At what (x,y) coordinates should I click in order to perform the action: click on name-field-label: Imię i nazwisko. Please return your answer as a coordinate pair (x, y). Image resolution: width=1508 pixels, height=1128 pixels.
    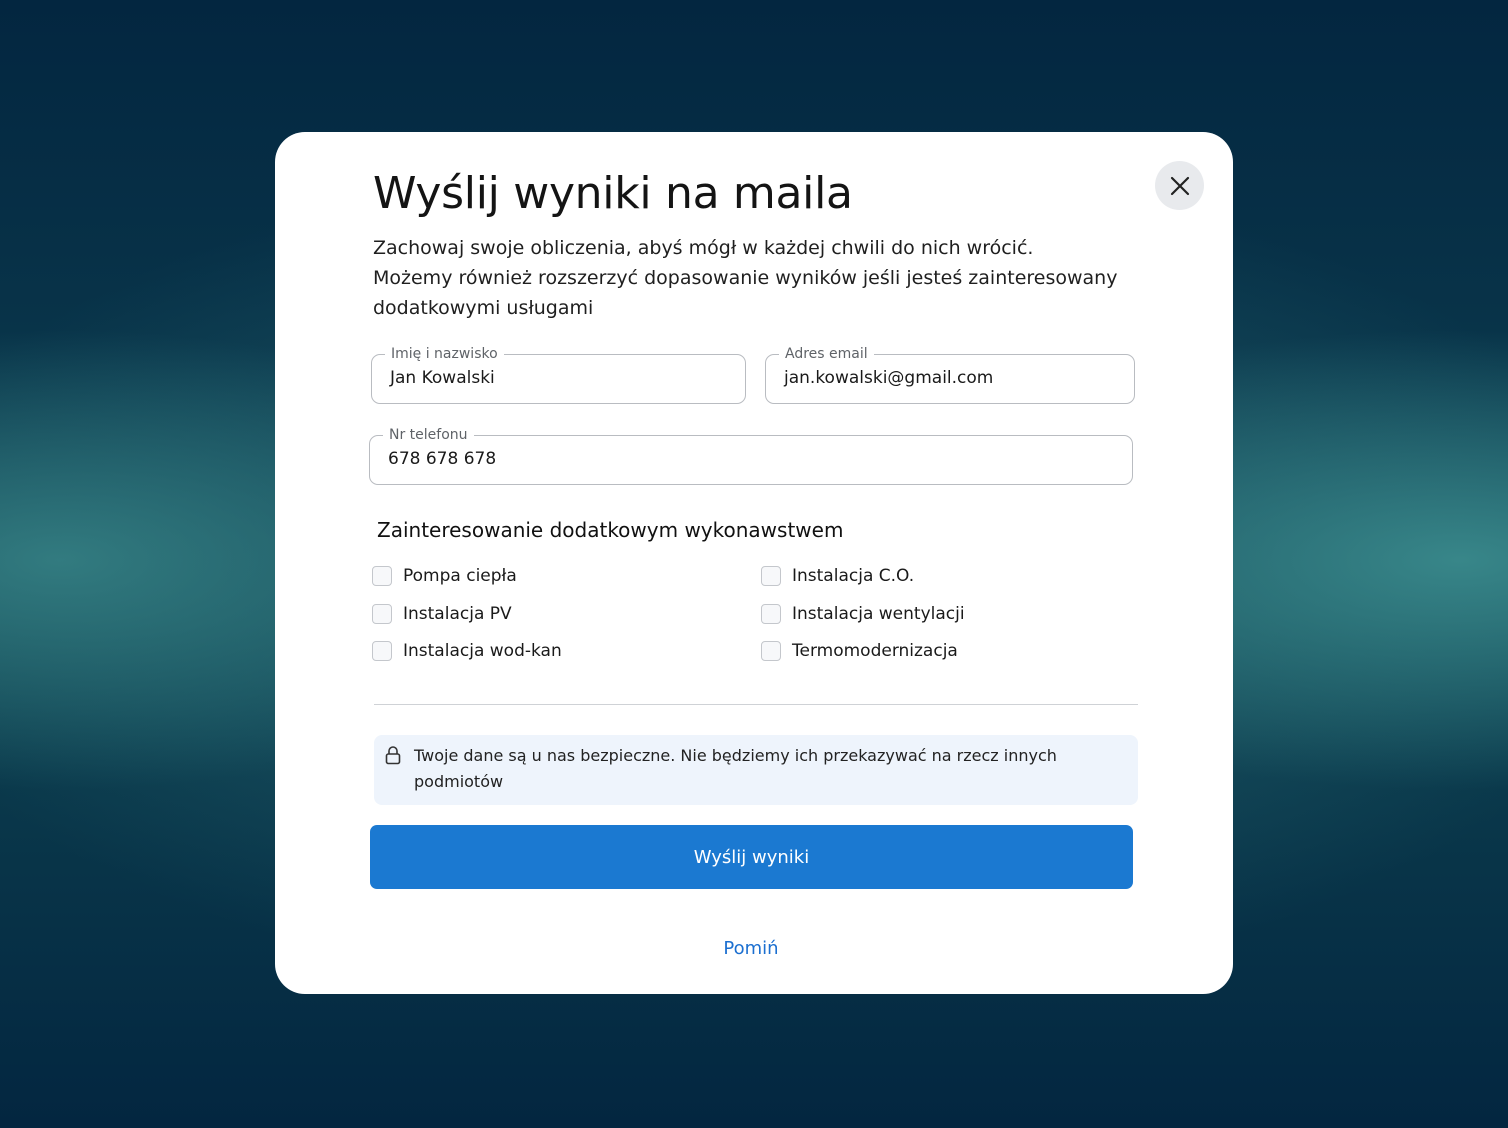
    Looking at the image, I should click on (444, 354).